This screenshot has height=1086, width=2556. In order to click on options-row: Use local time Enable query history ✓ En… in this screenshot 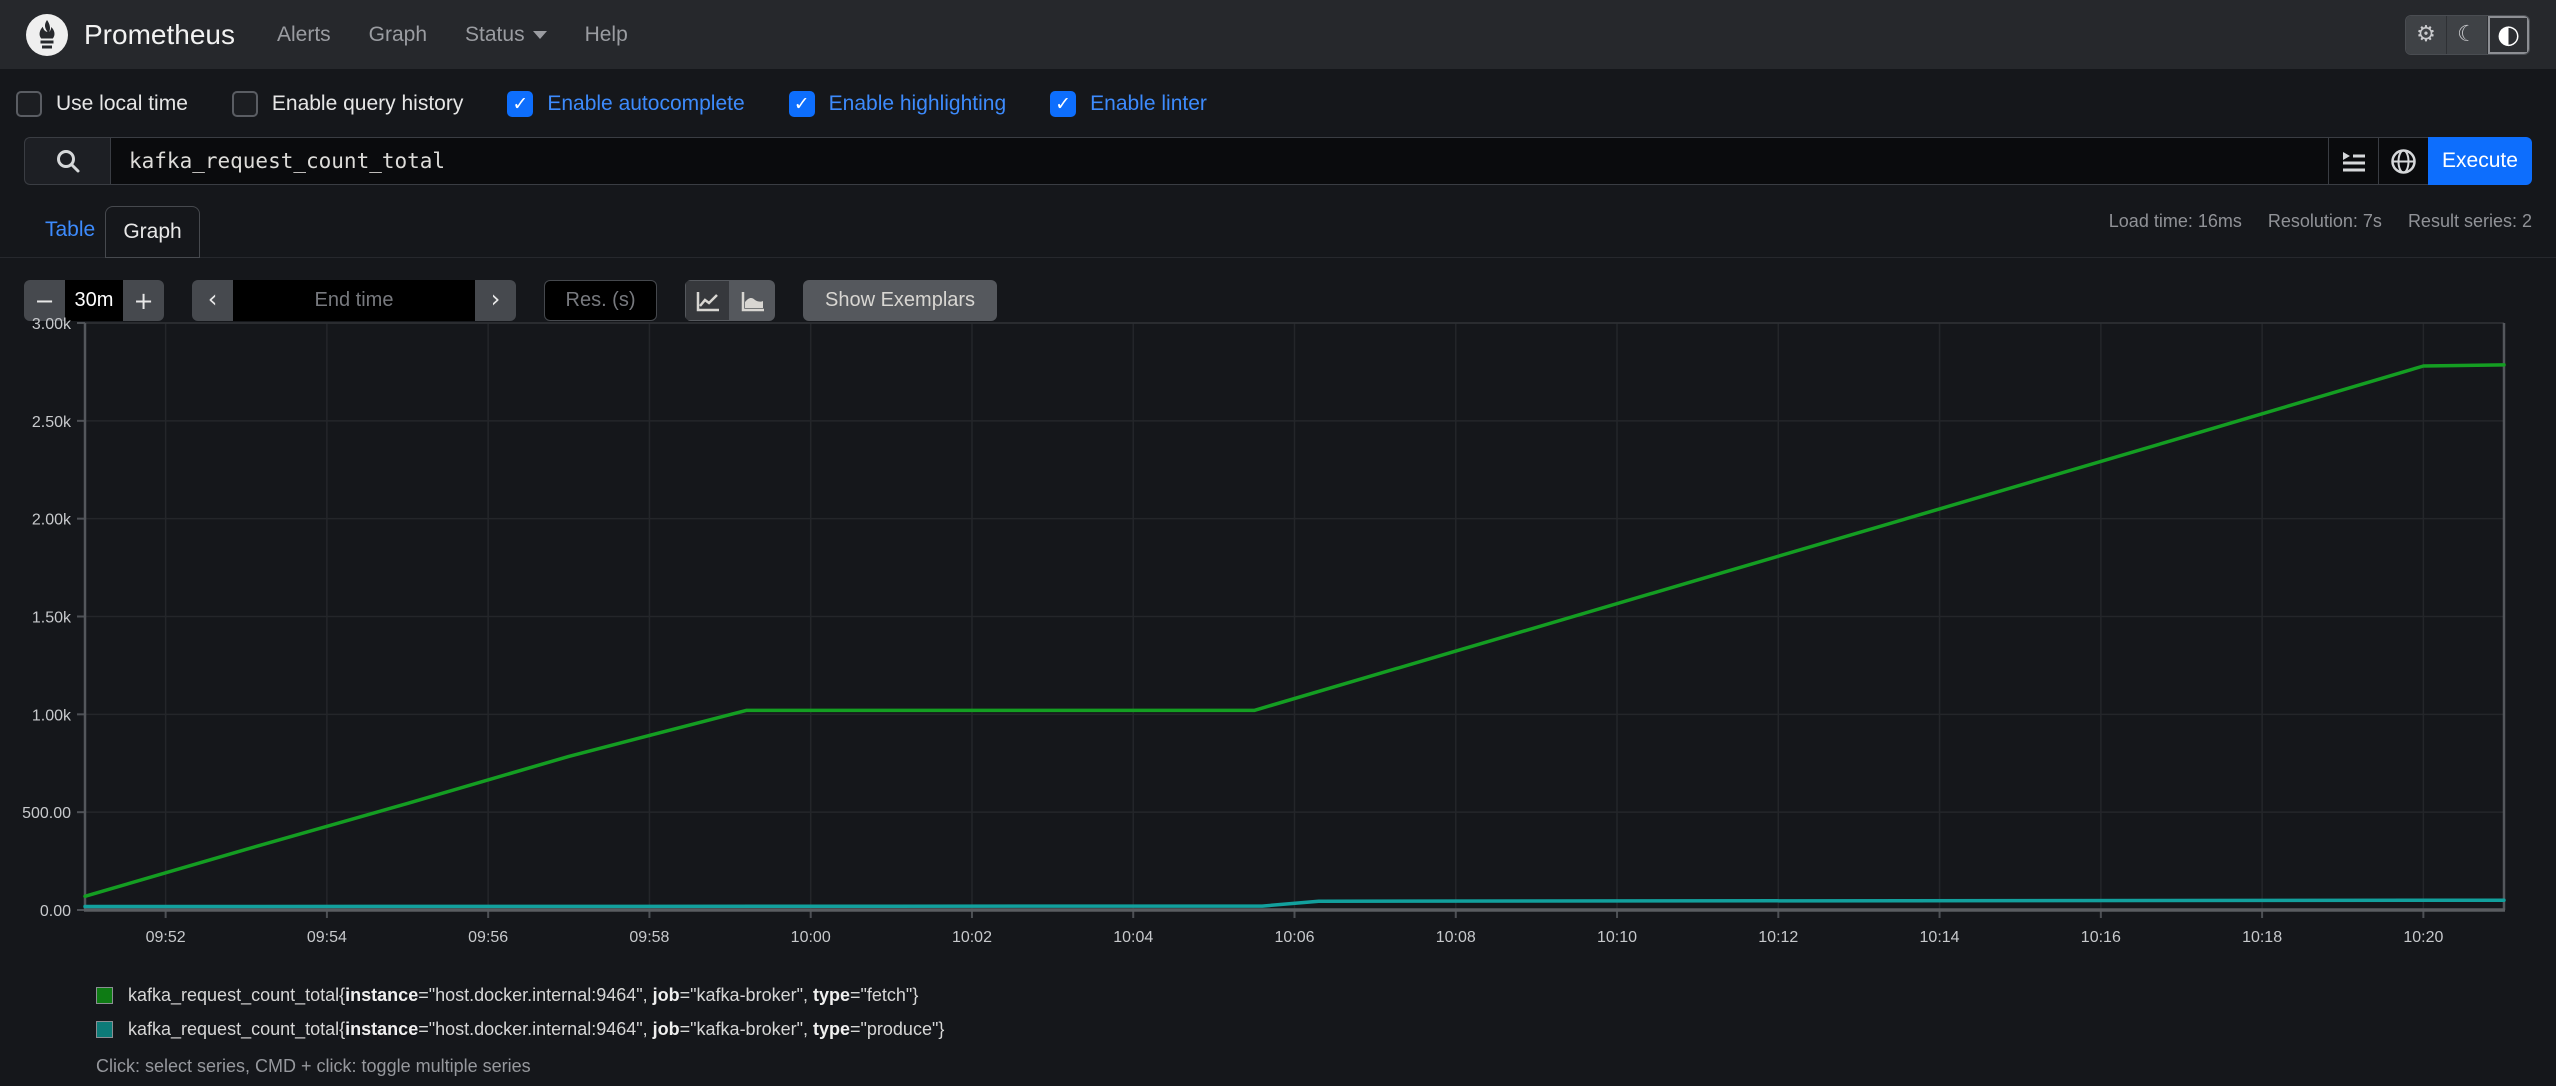, I will do `click(1278, 103)`.